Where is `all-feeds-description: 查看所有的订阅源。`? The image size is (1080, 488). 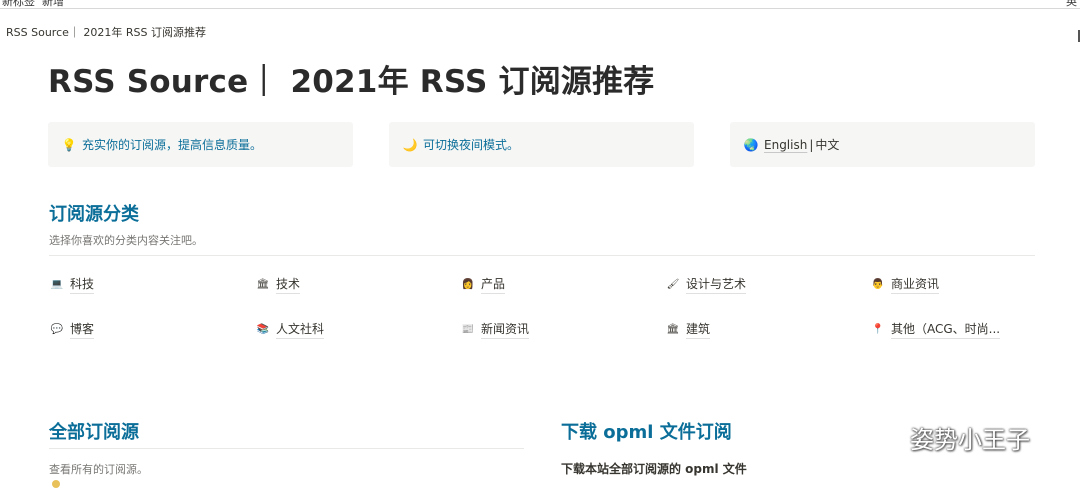
all-feeds-description: 查看所有的订阅源。 is located at coordinates (98, 469).